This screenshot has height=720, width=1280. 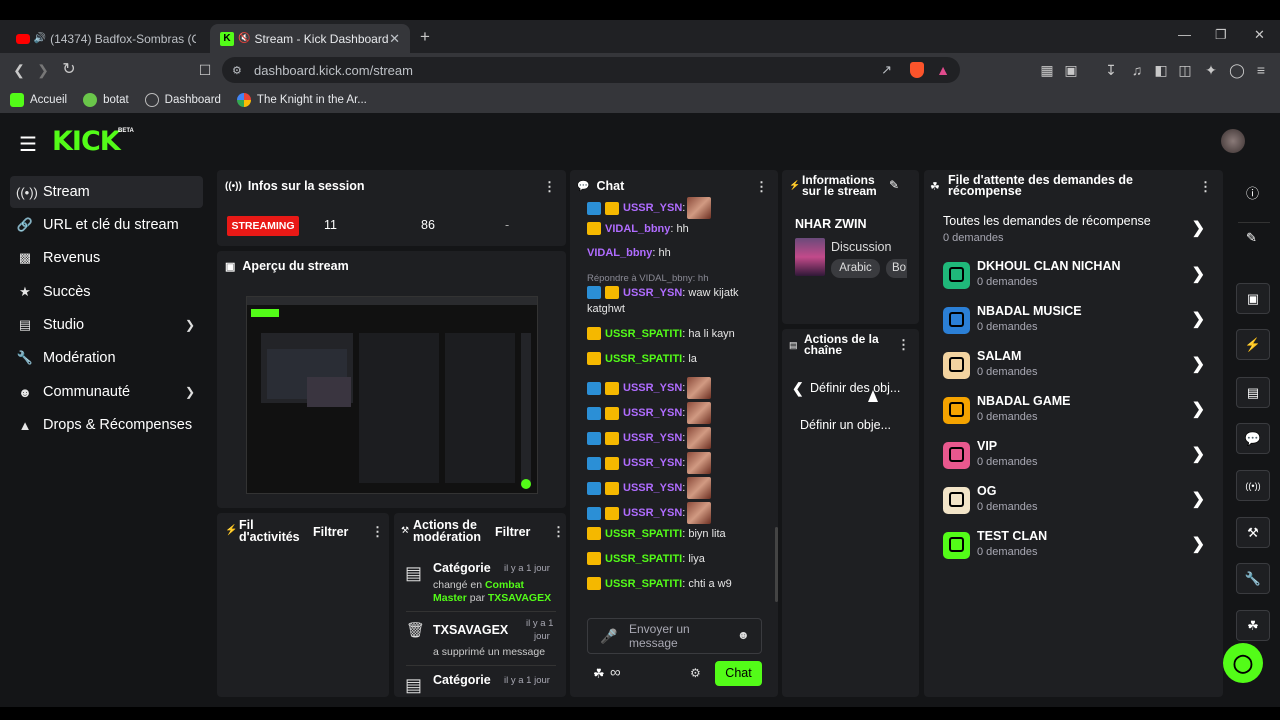 I want to click on sidebar-item-stream: ((•)) Stream, so click(x=106, y=192).